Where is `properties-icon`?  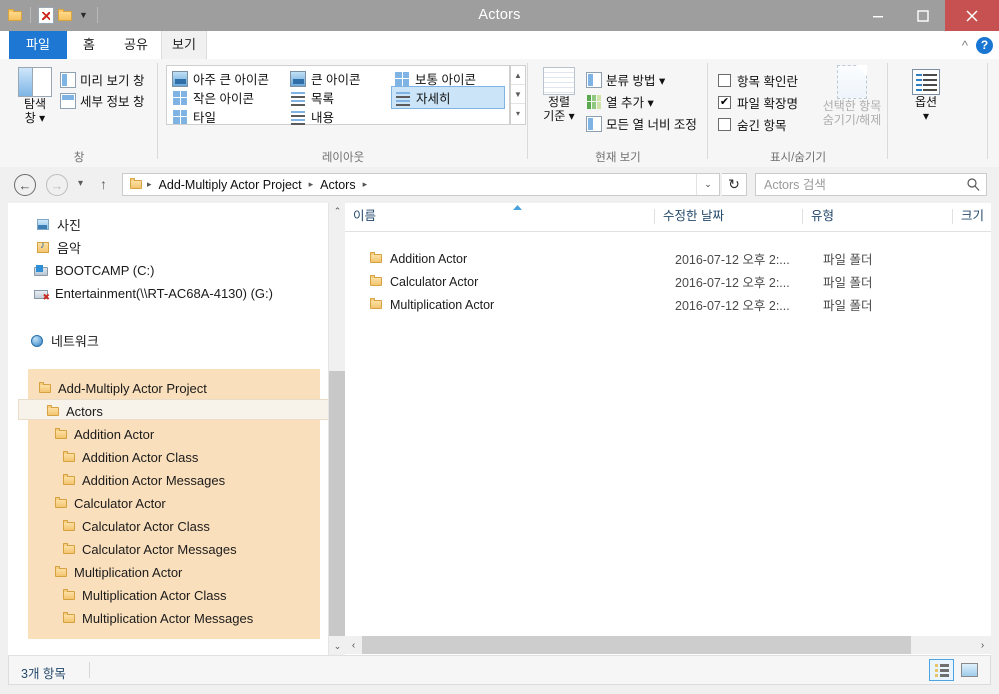 properties-icon is located at coordinates (46, 15).